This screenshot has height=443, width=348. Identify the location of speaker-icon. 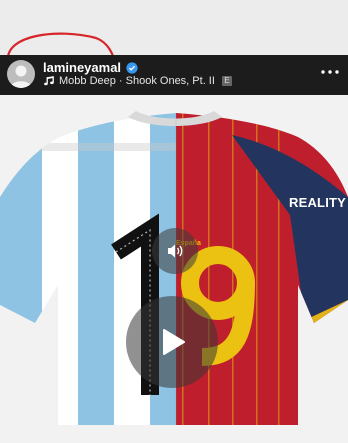
(175, 251).